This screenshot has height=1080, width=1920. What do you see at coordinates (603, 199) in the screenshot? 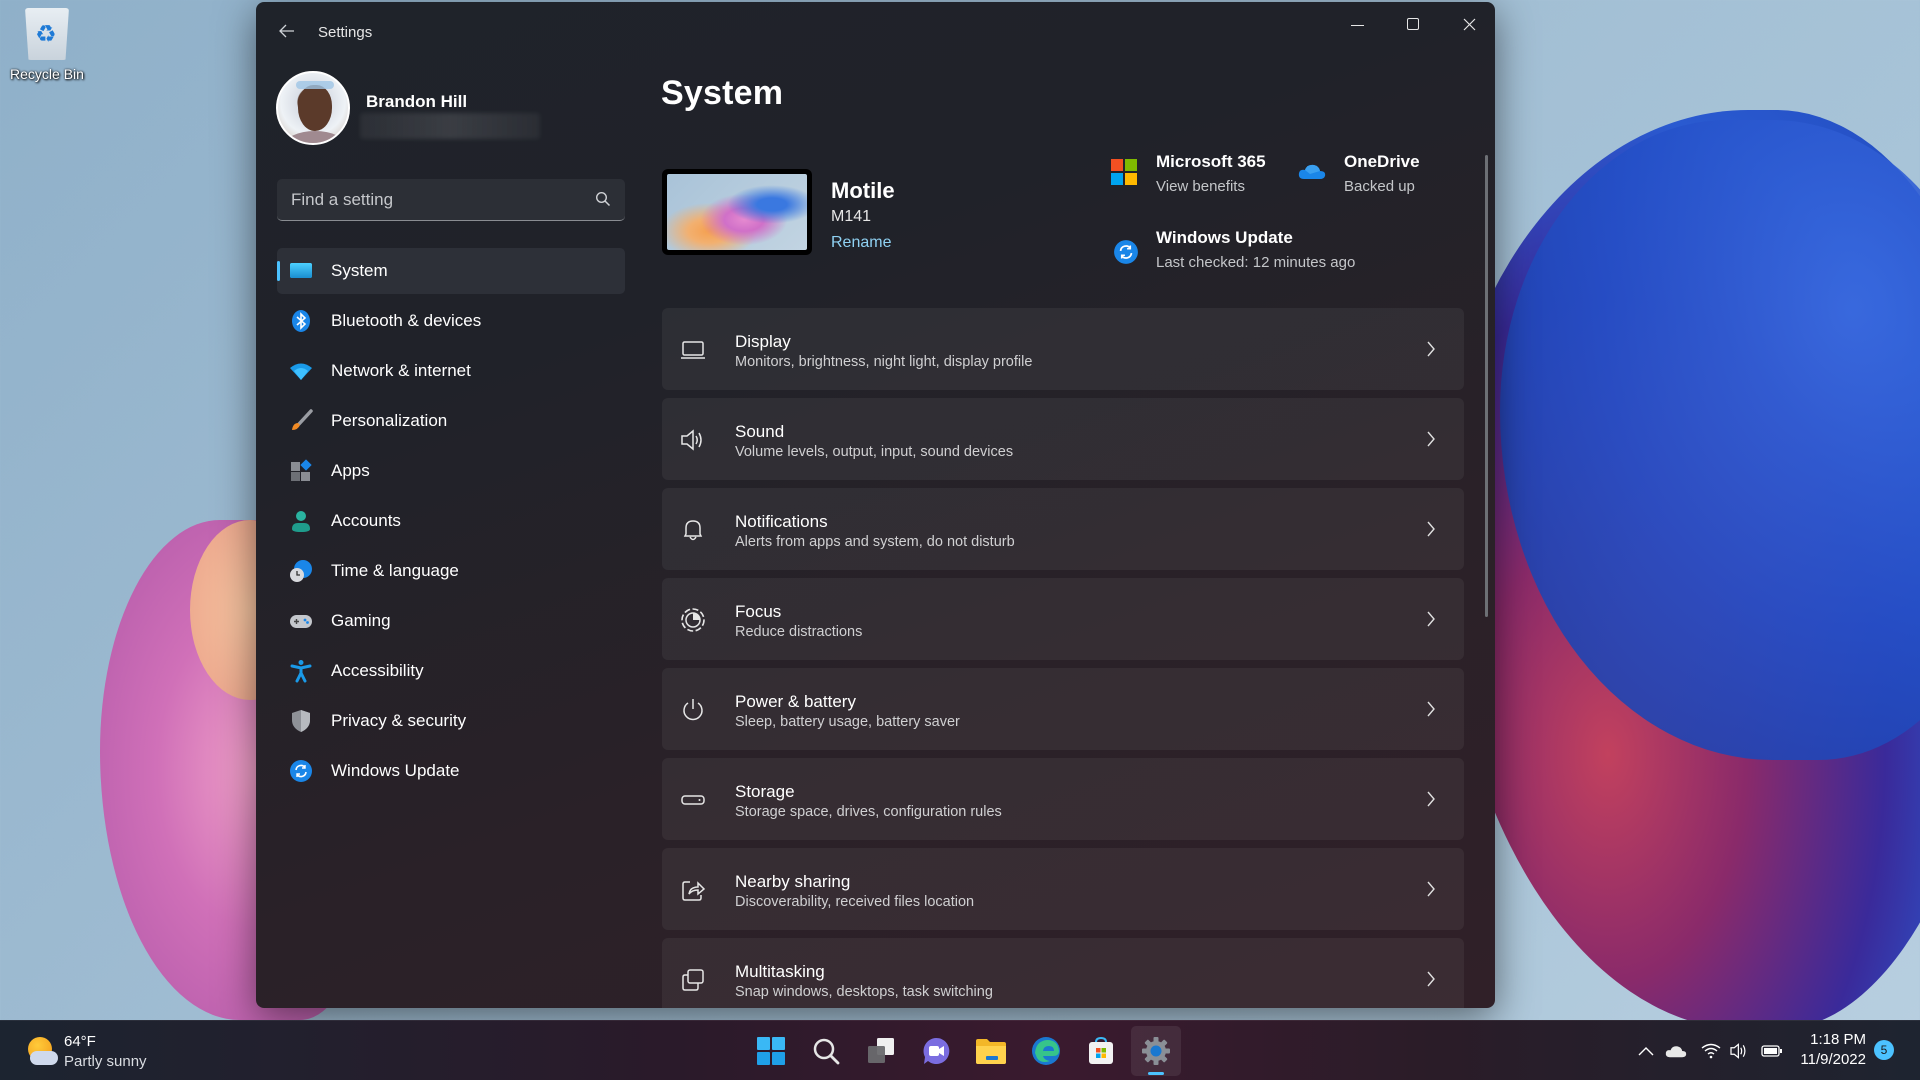
I see `search-icon` at bounding box center [603, 199].